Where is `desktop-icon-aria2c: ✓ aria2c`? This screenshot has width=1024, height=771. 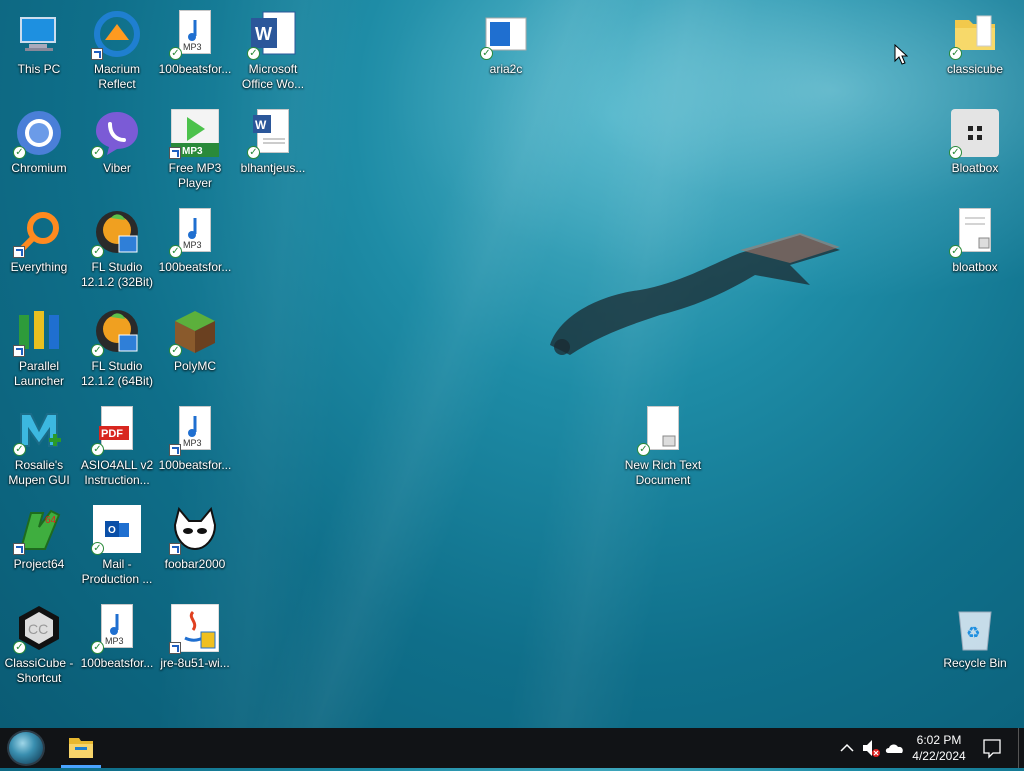 desktop-icon-aria2c: ✓ aria2c is located at coordinates (506, 52).